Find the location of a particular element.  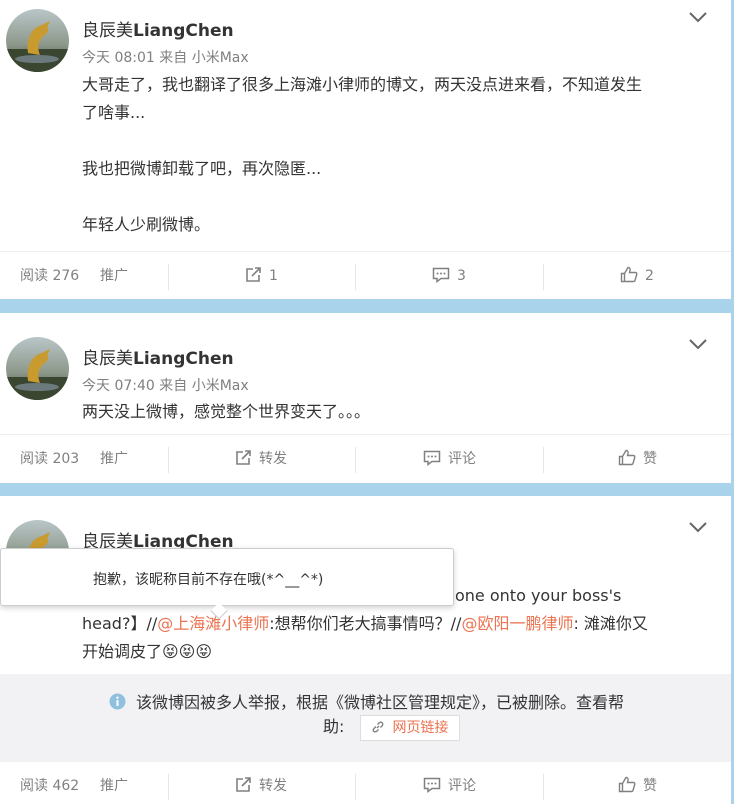

read-count: 阅读 203 is located at coordinates (50, 459).